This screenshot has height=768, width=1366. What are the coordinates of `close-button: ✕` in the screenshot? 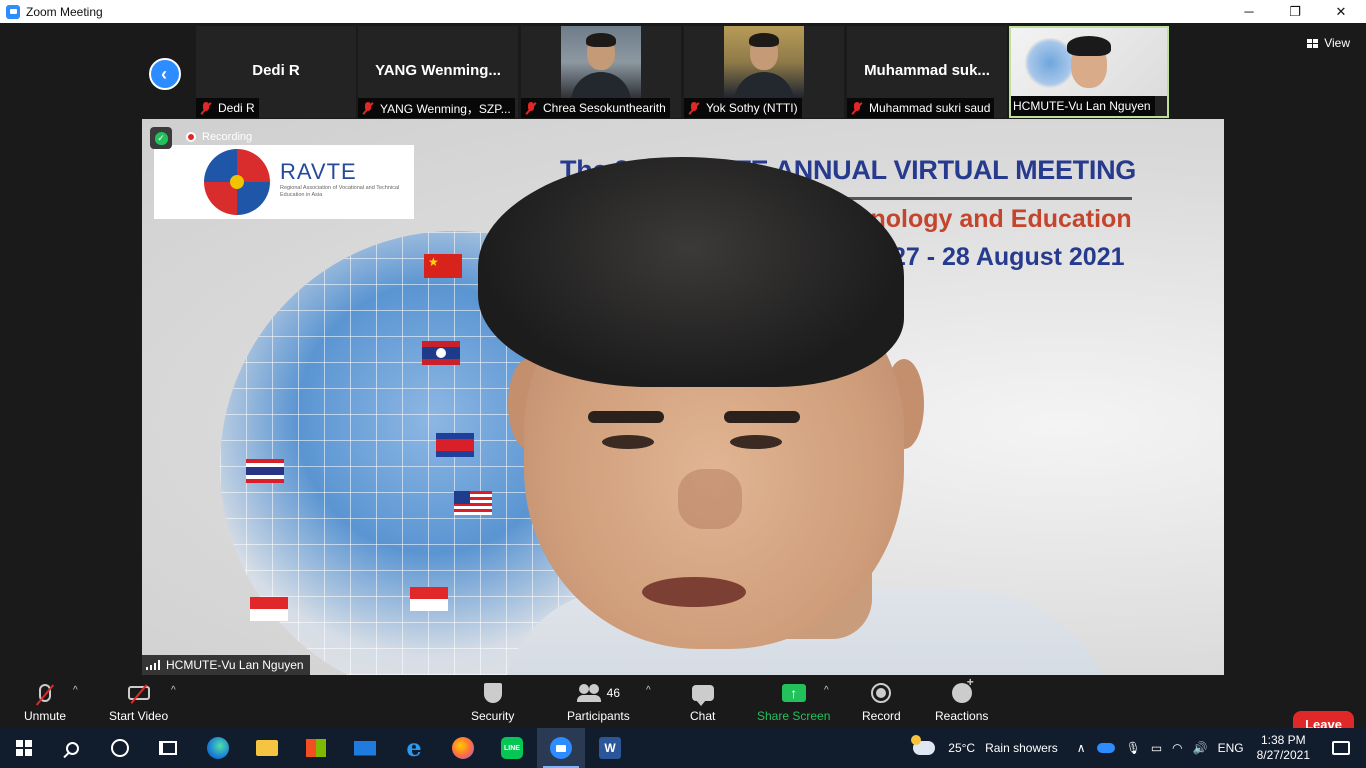 It's located at (1341, 11).